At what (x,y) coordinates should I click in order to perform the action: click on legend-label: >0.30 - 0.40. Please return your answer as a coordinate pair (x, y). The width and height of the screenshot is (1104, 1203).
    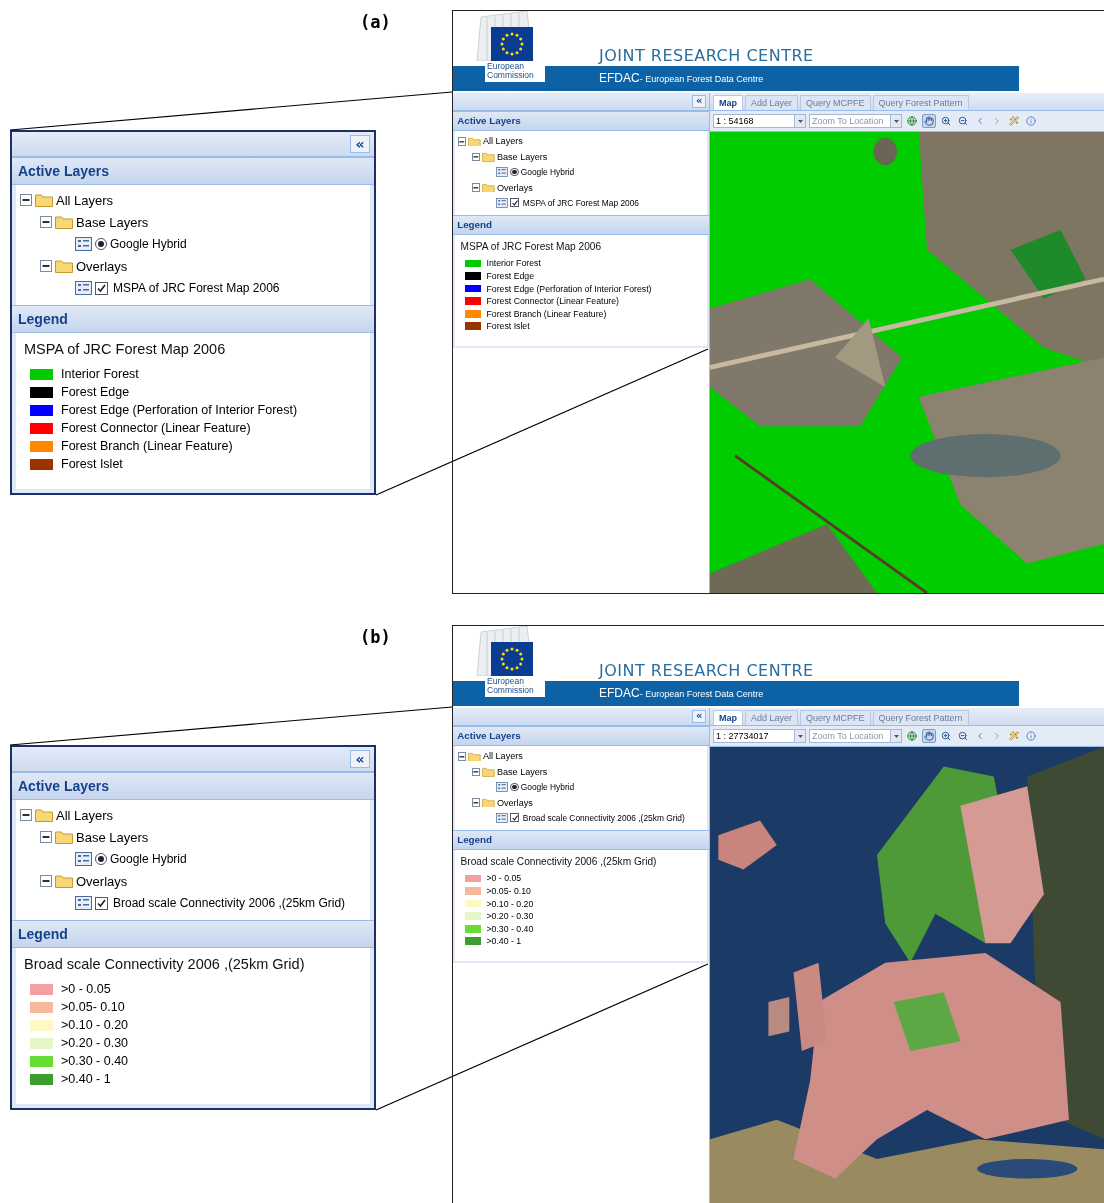
    Looking at the image, I should click on (95, 1061).